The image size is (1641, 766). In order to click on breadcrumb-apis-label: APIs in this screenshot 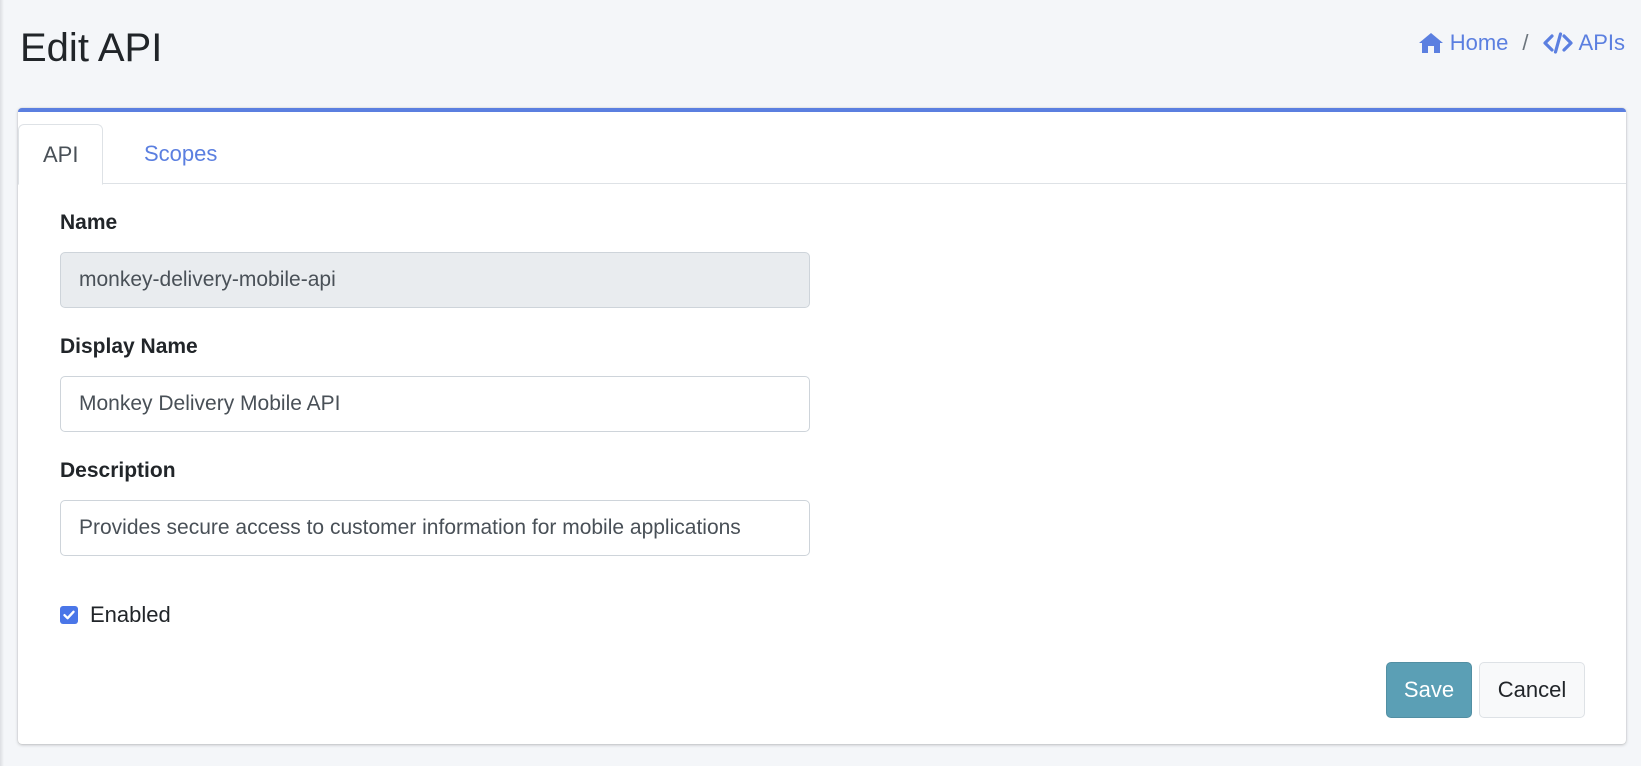, I will do `click(1601, 42)`.